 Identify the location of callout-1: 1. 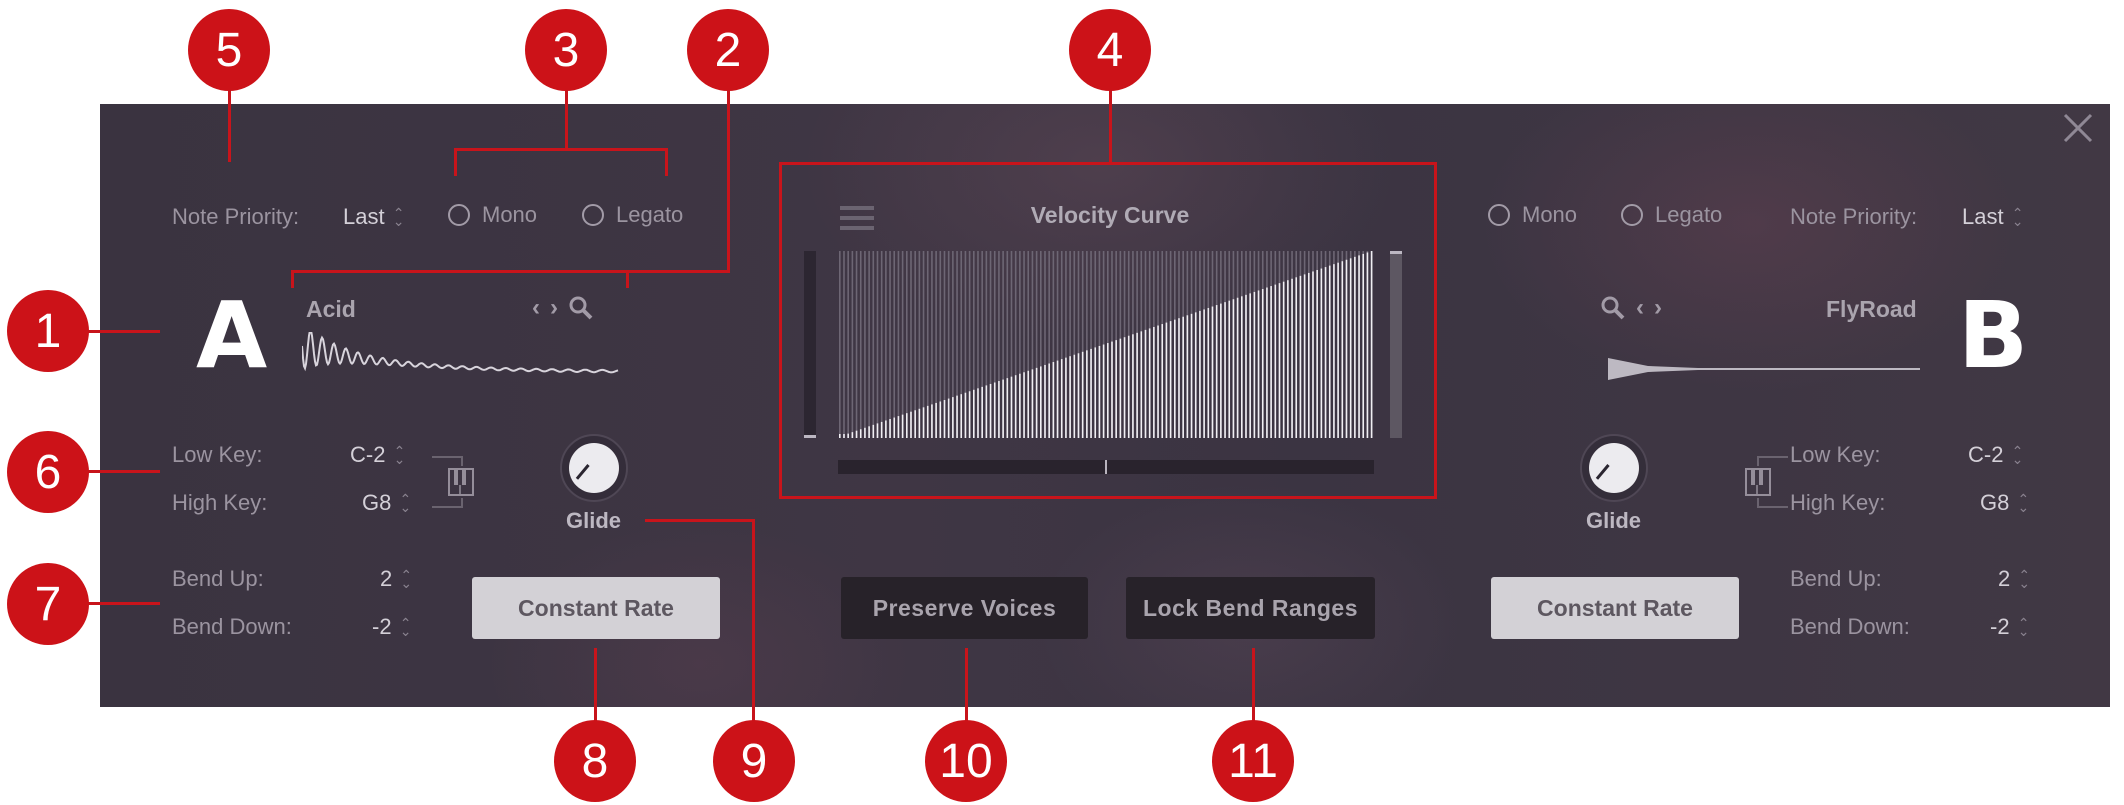
(48, 331).